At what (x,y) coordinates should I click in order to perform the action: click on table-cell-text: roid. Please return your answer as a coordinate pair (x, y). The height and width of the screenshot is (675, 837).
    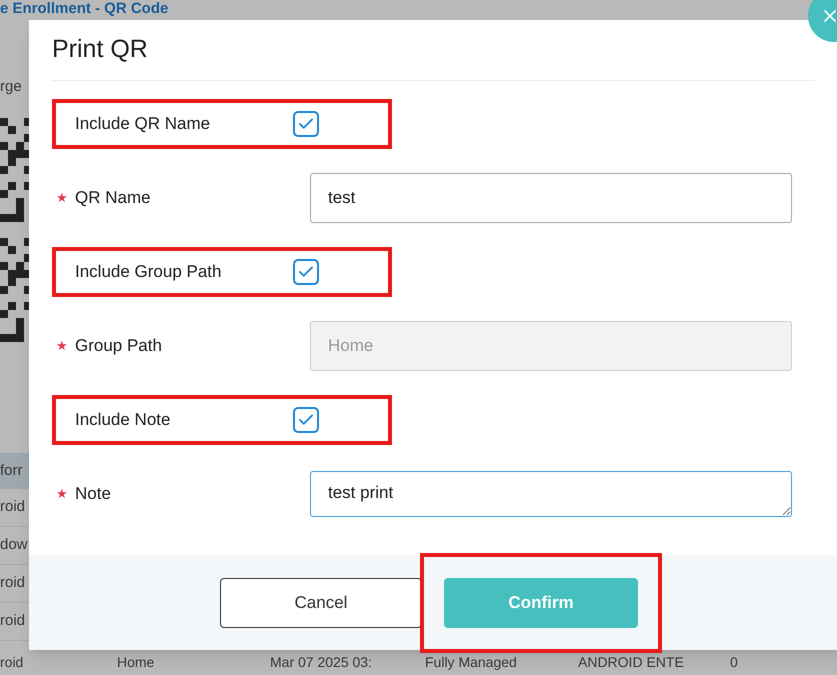
    Looking at the image, I should click on (12, 662).